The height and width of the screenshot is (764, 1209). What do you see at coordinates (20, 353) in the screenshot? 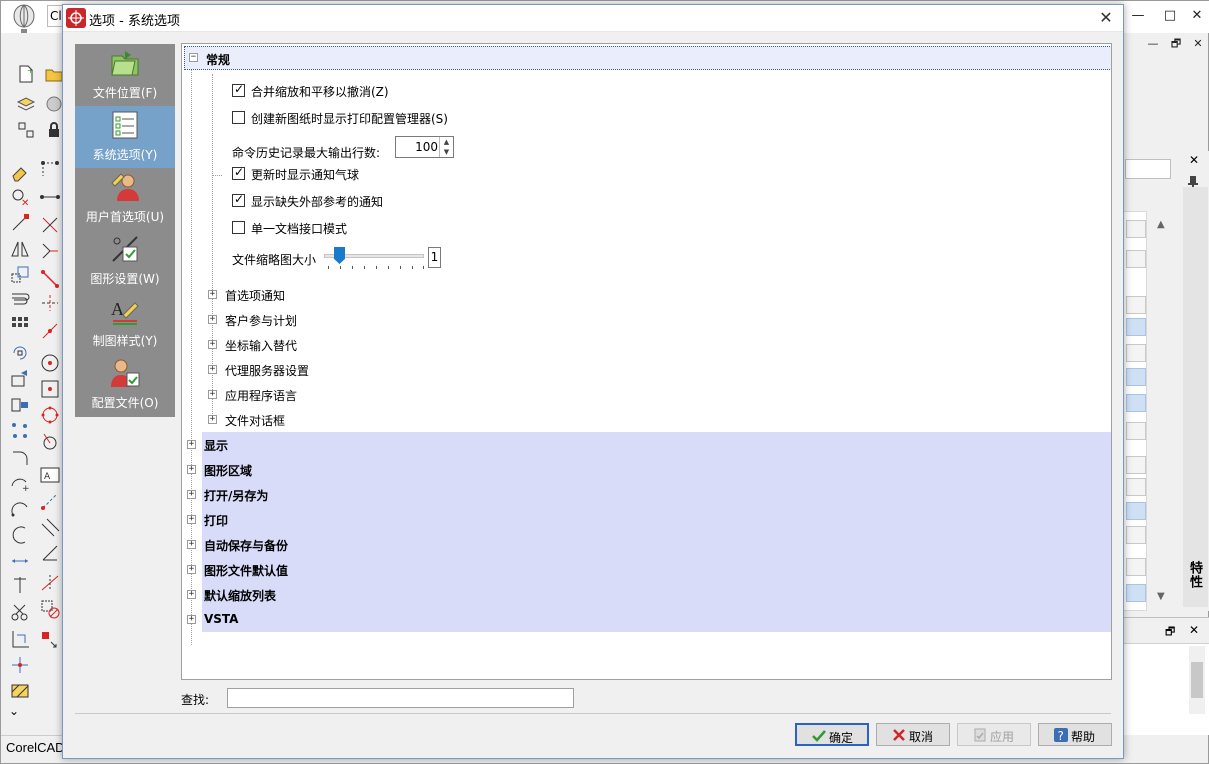
I see `rotate-icon` at bounding box center [20, 353].